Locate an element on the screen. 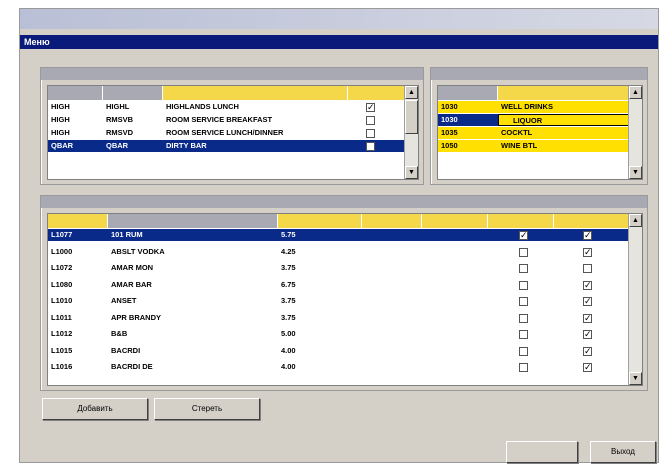  menus-col-code is located at coordinates (75, 93).